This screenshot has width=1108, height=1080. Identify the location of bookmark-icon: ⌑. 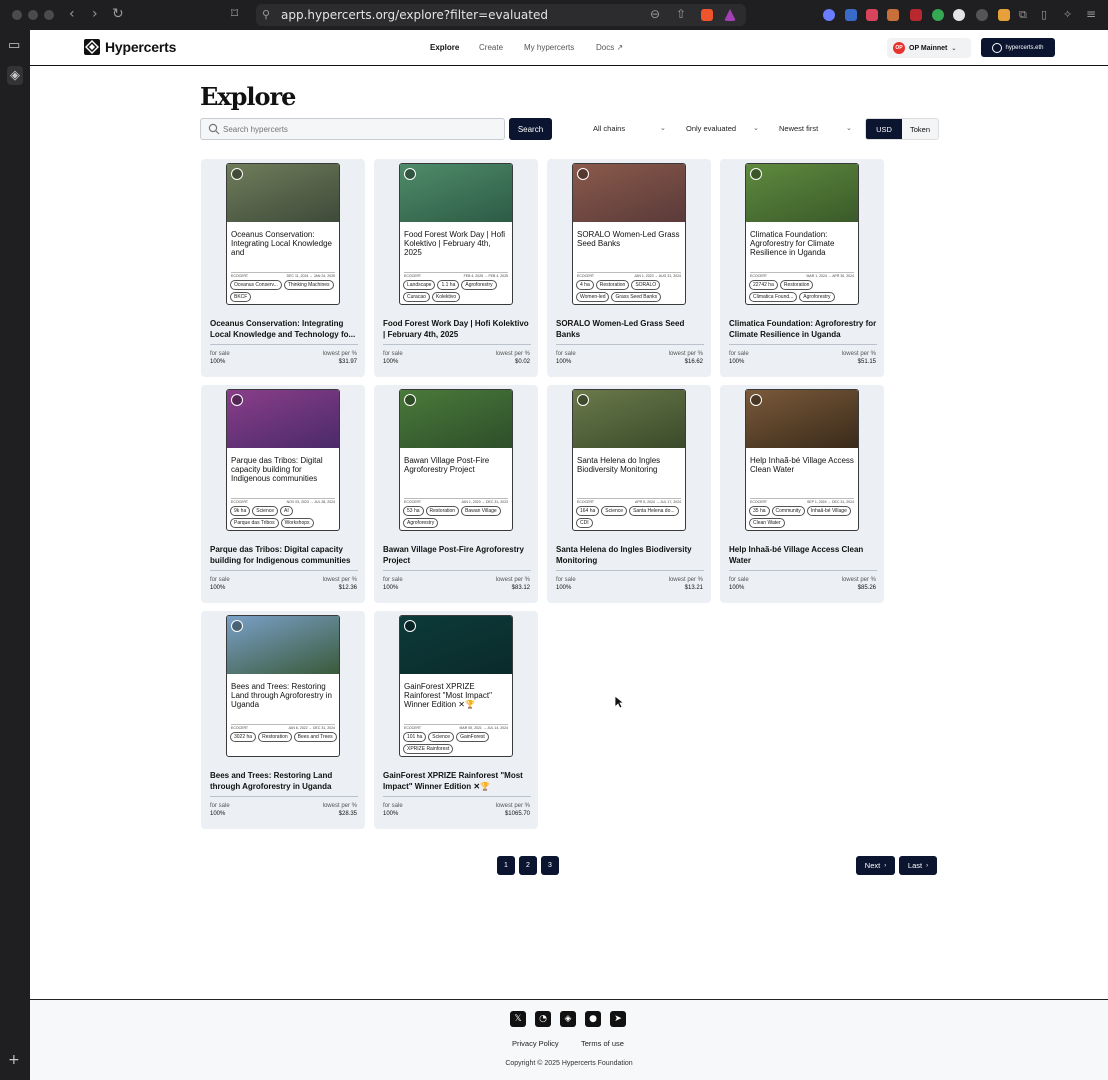
(234, 14).